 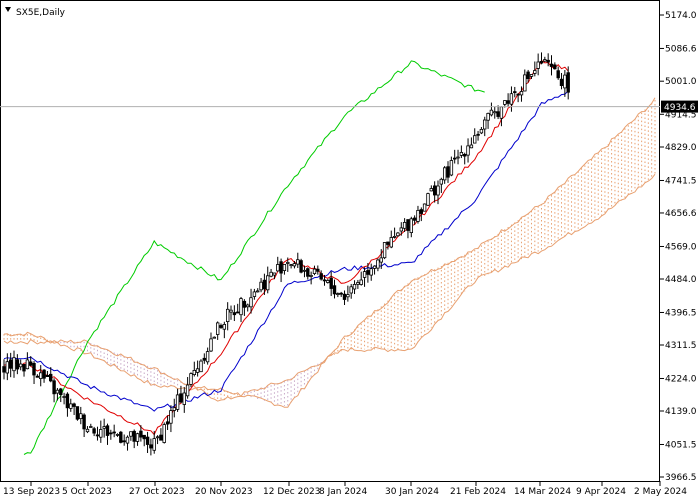 I want to click on y-tick-label: 5001.0, so click(x=681, y=82).